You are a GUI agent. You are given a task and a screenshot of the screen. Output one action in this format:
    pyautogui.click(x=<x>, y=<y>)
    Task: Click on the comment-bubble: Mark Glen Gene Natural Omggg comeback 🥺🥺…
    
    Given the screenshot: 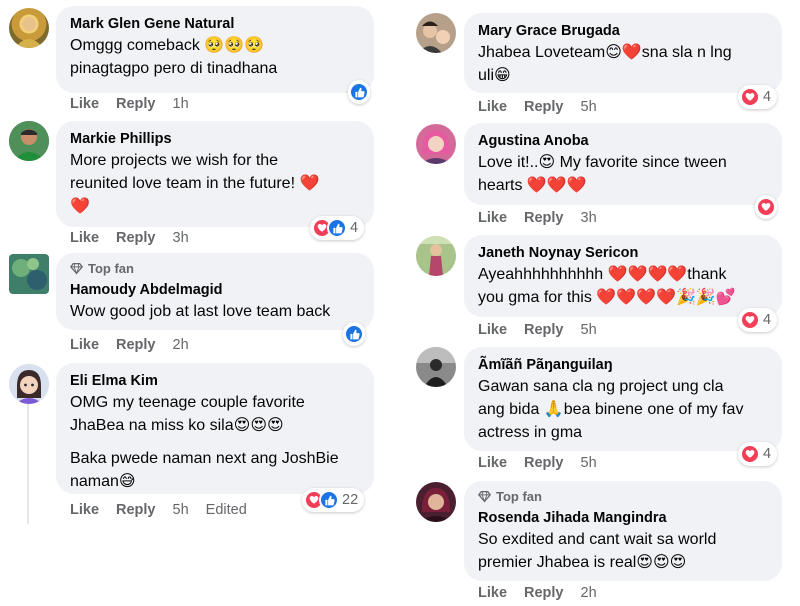 What is the action you would take?
    pyautogui.click(x=215, y=49)
    